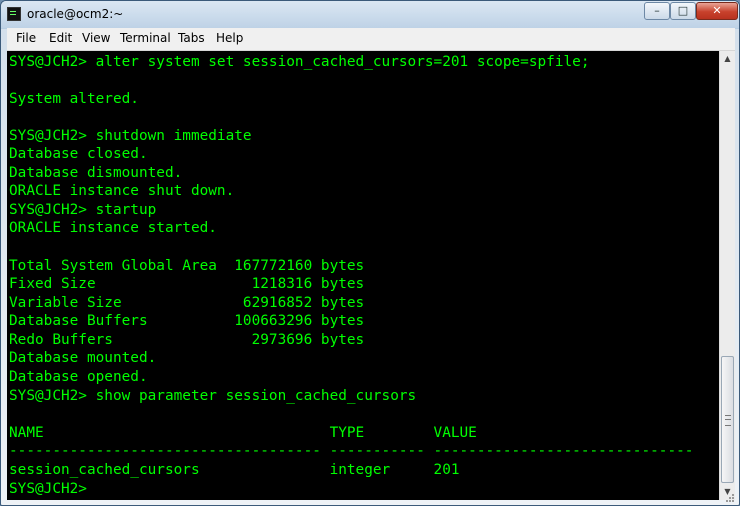  I want to click on scroll-up-arrow-icon: ▲, so click(727, 59).